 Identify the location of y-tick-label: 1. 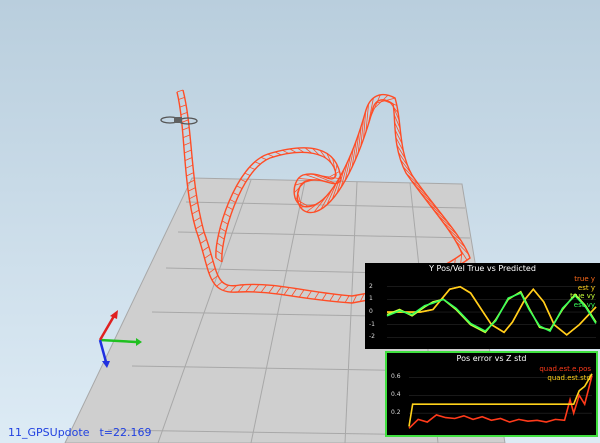
(371, 299).